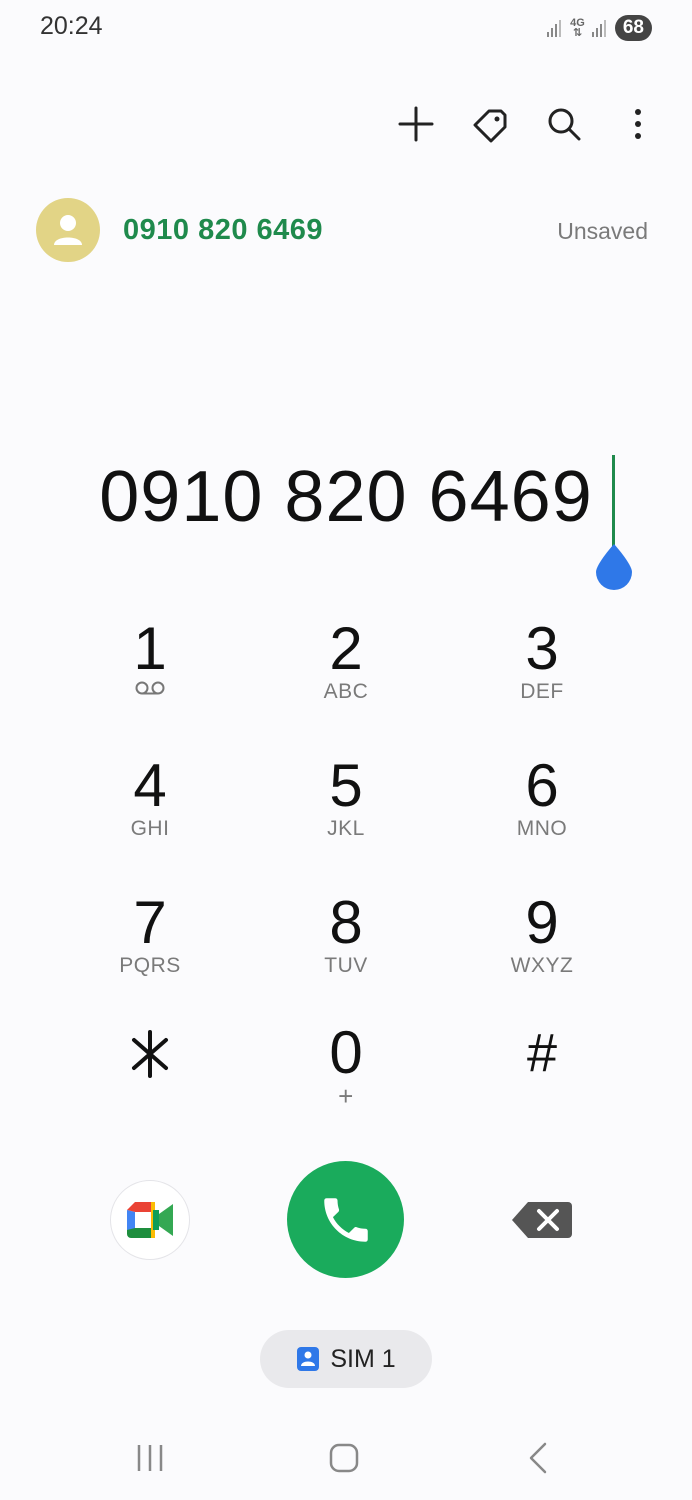  Describe the element at coordinates (150, 952) in the screenshot. I see `key-7: 7 PQRS` at that location.